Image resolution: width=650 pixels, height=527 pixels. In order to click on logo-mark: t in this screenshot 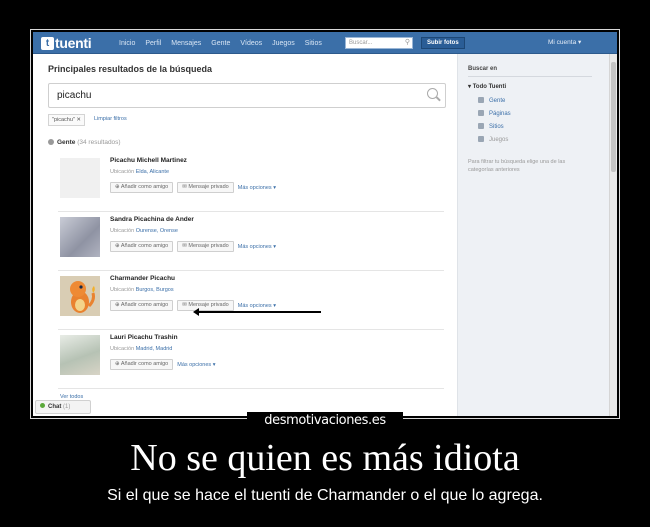, I will do `click(47, 43)`.